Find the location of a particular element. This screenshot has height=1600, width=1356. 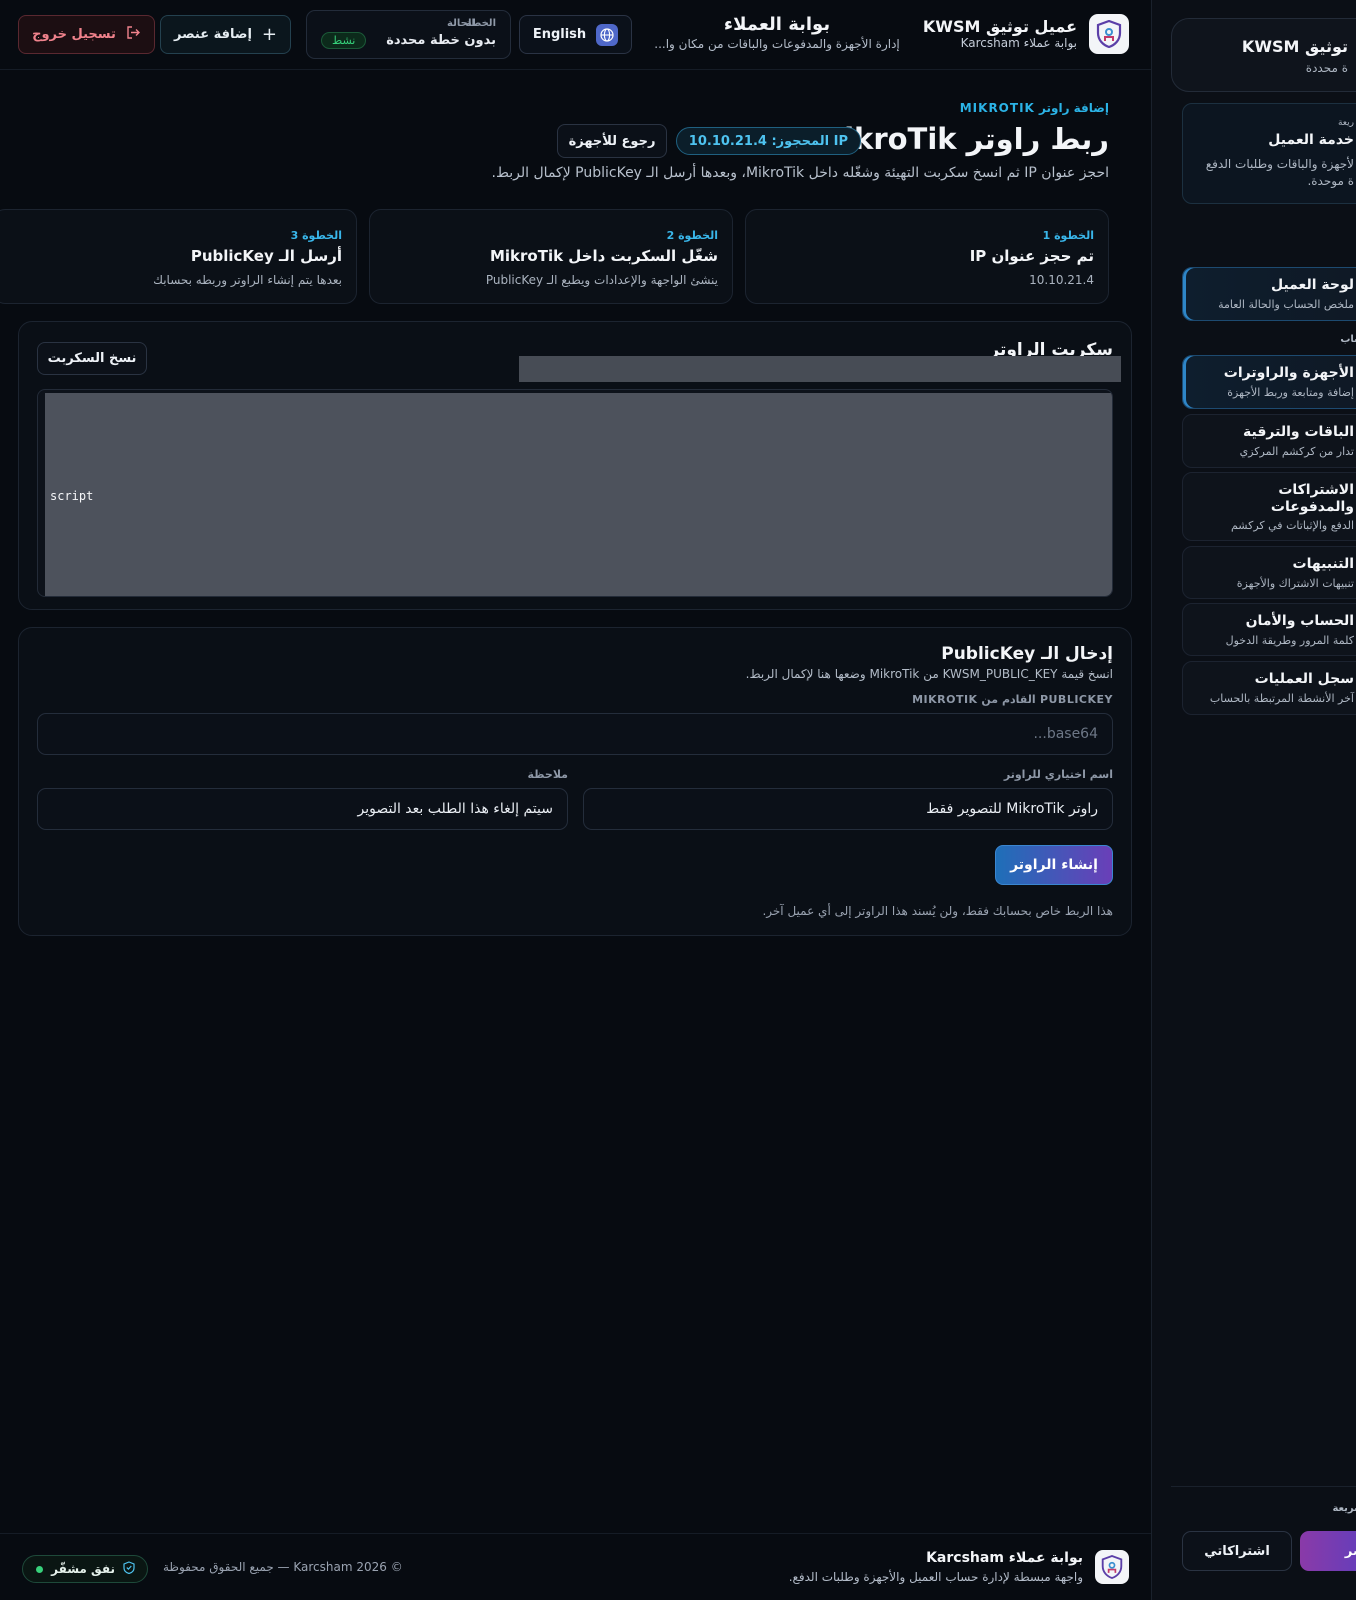

status-badge: نشط is located at coordinates (344, 40).